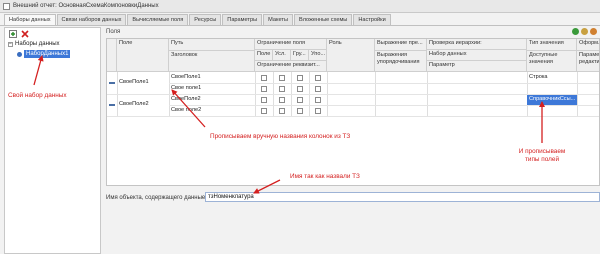 Image resolution: width=600 pixels, height=254 pixels. What do you see at coordinates (156, 198) in the screenshot?
I see `object-name-label: Имя объекта, содержащего данные:` at bounding box center [156, 198].